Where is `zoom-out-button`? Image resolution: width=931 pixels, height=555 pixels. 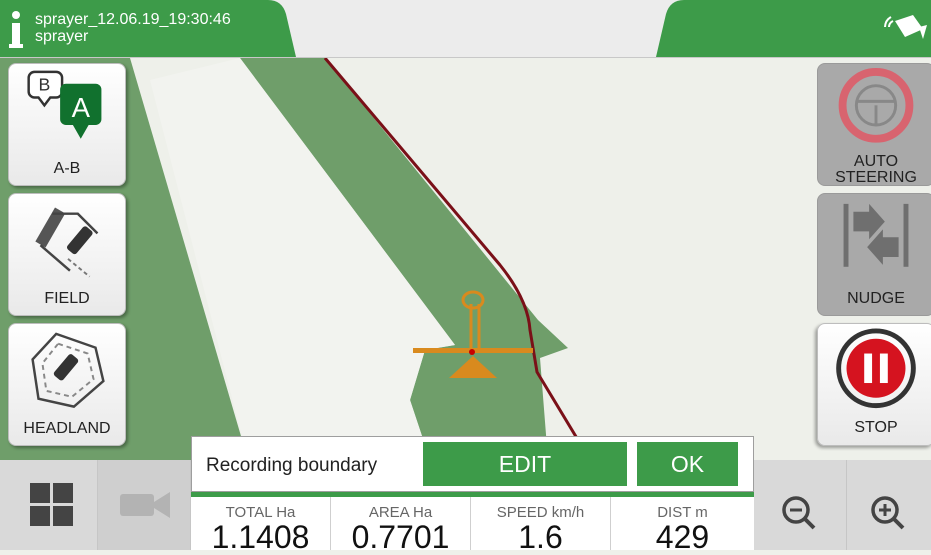 zoom-out-button is located at coordinates (800, 505).